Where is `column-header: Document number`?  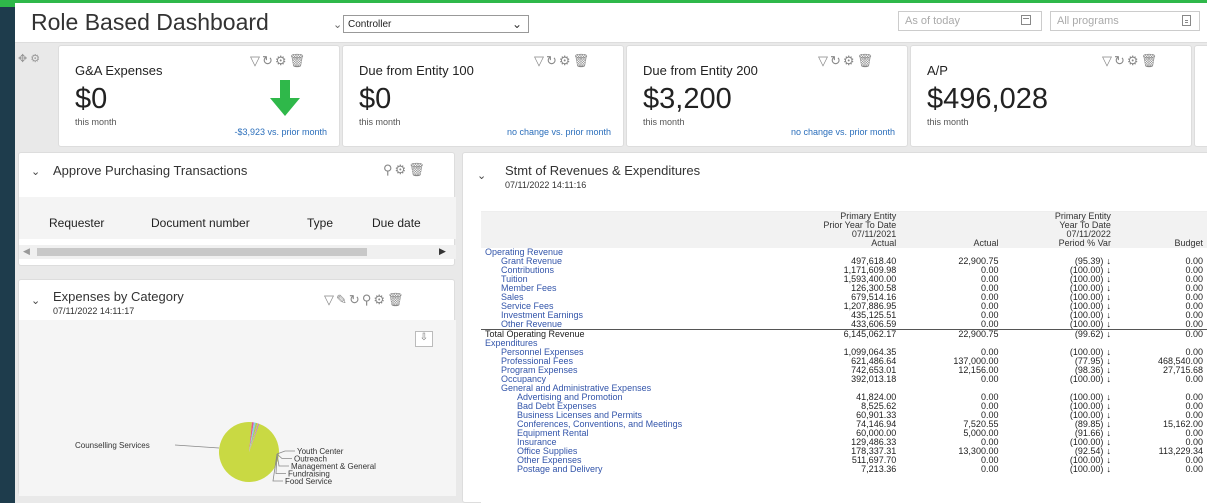
column-header: Document number is located at coordinates (200, 223).